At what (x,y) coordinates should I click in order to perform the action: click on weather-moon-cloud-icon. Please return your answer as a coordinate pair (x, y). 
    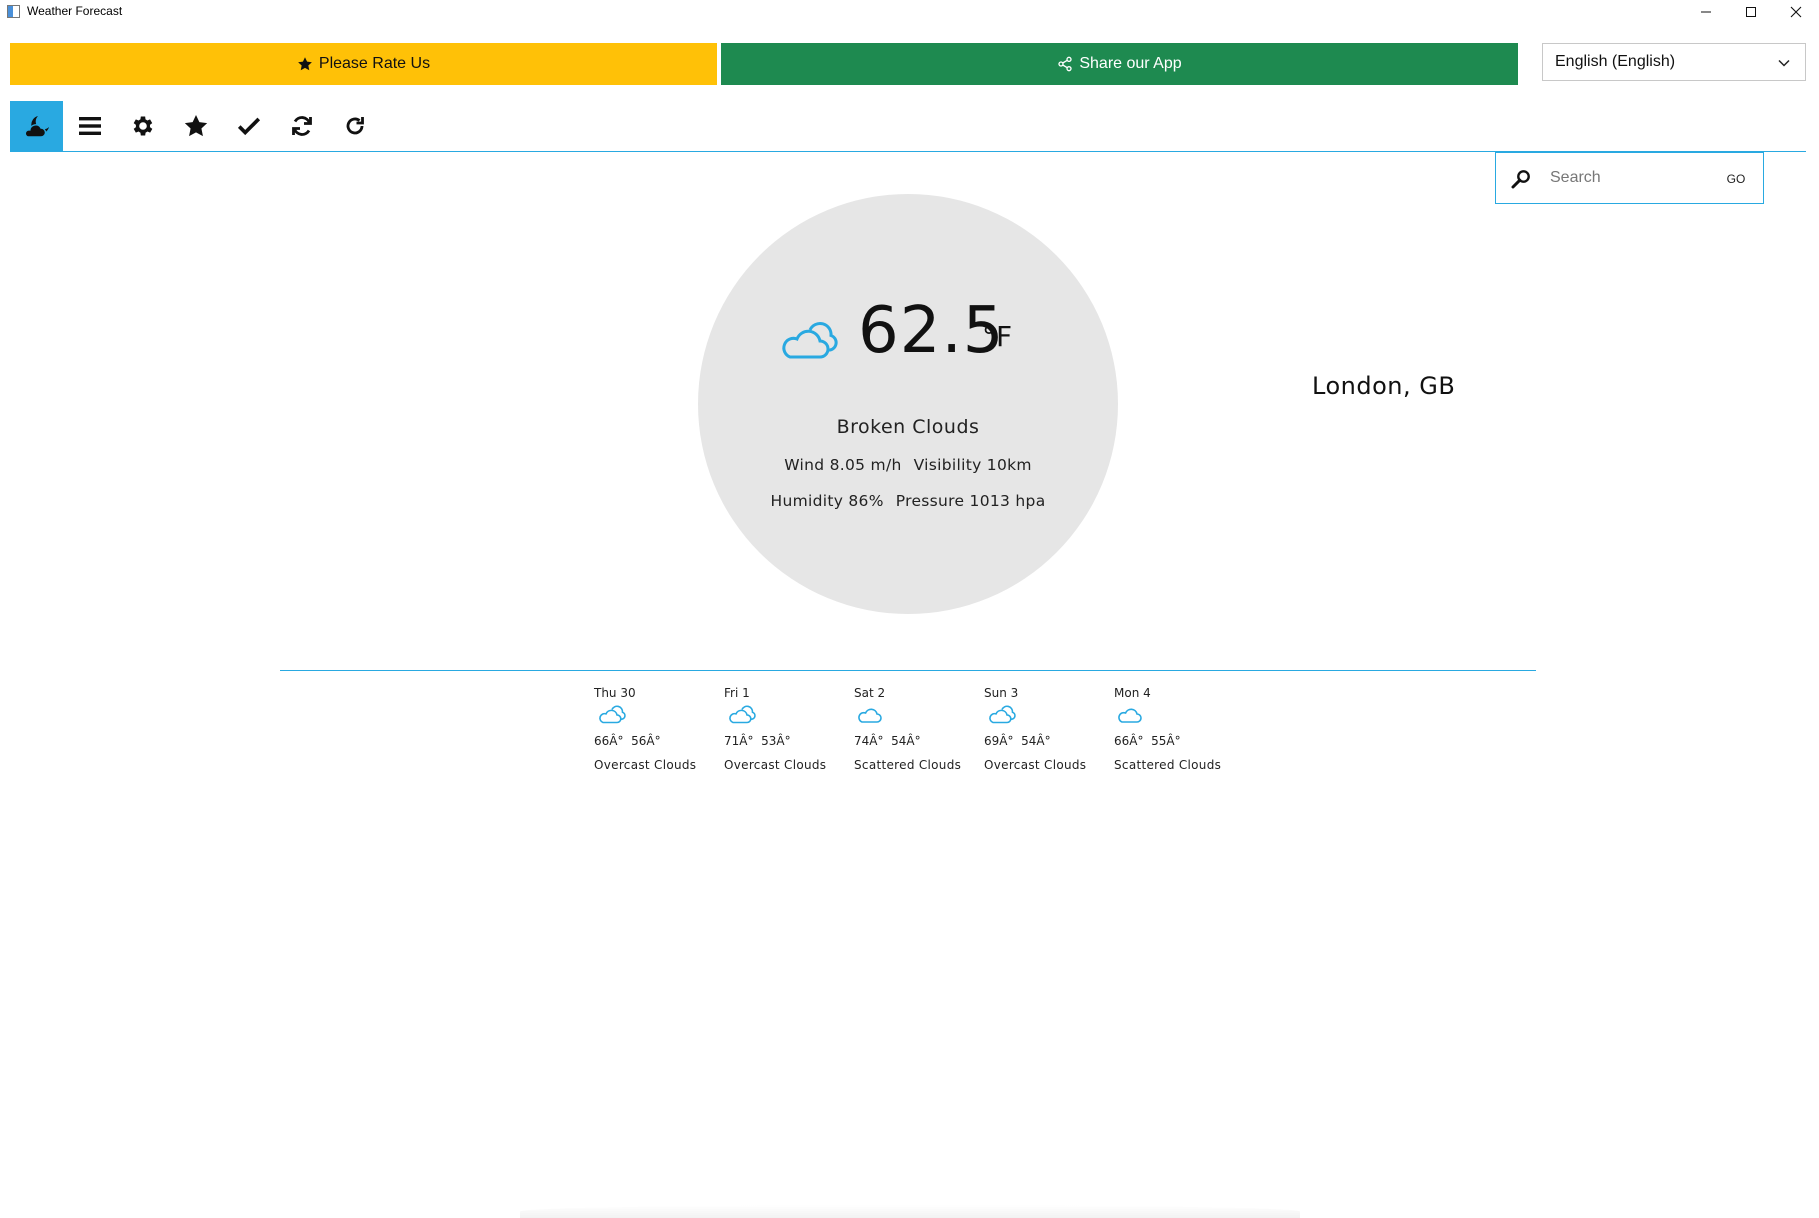
    Looking at the image, I should click on (36, 127).